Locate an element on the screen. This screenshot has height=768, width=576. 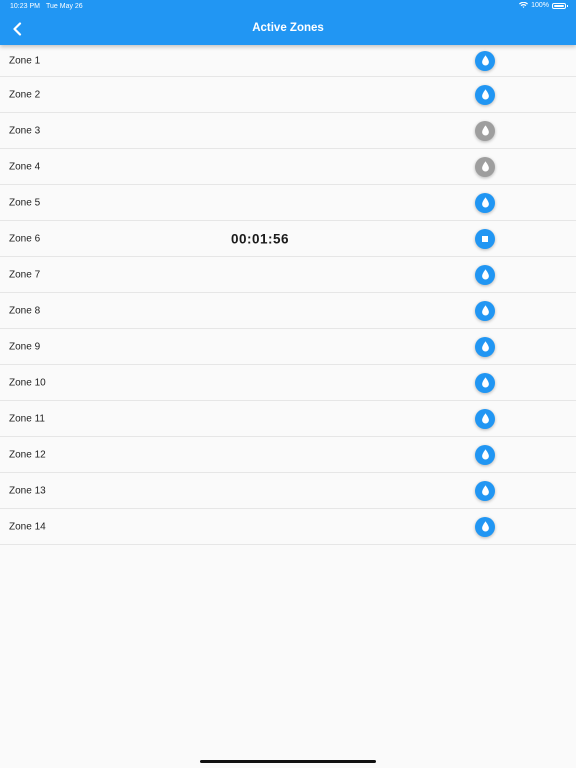
zone-label: Zone 2 is located at coordinates (25, 94).